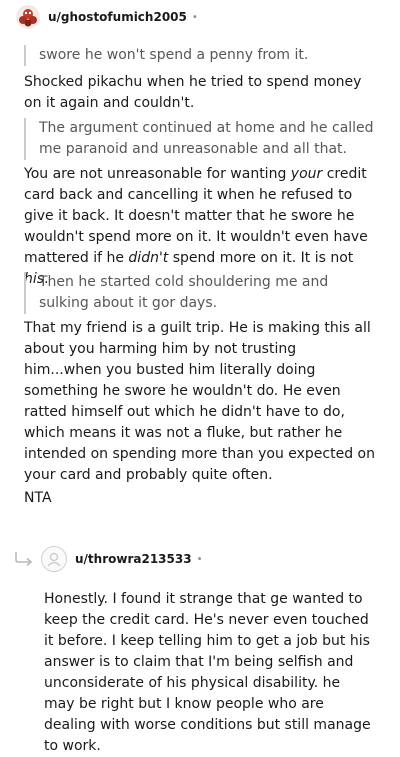  What do you see at coordinates (133, 559) in the screenshot?
I see `username: u/throwra213533` at bounding box center [133, 559].